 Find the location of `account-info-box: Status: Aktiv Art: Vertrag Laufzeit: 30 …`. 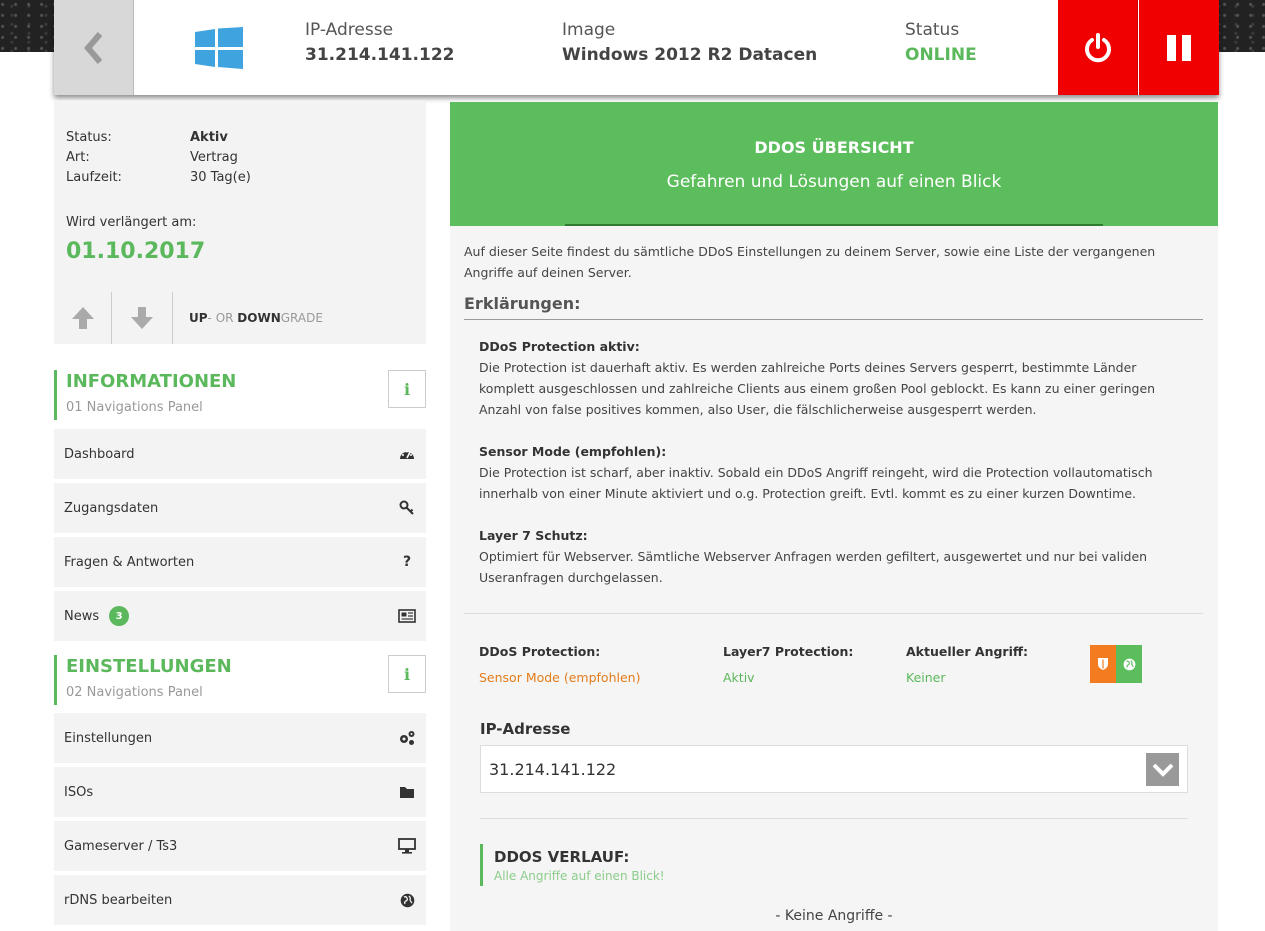

account-info-box: Status: Aktiv Art: Vertrag Laufzeit: 30 … is located at coordinates (240, 223).